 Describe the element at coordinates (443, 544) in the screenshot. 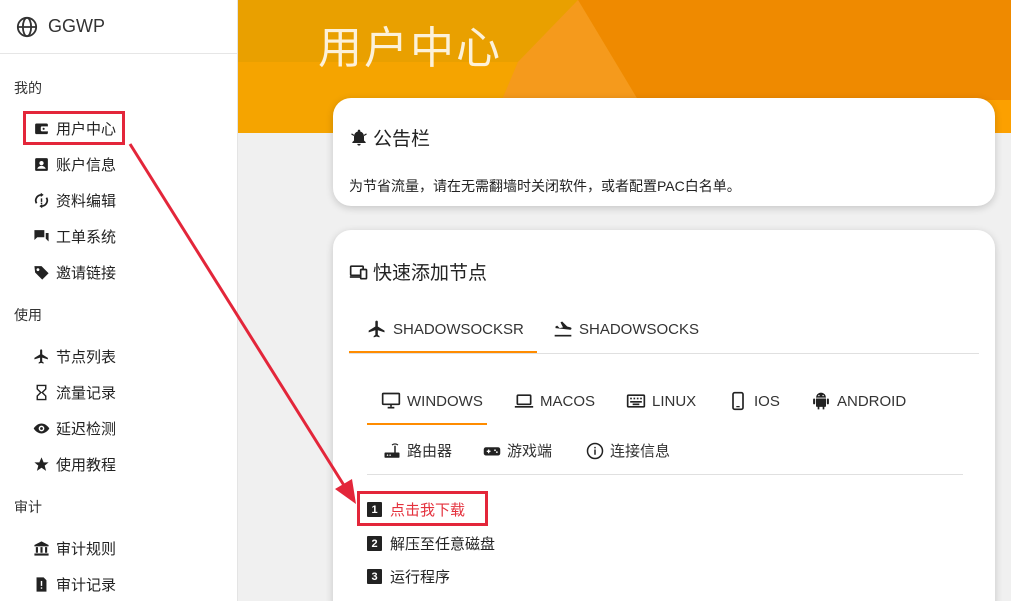

I see `step-label: 解压至任意磁盘` at that location.